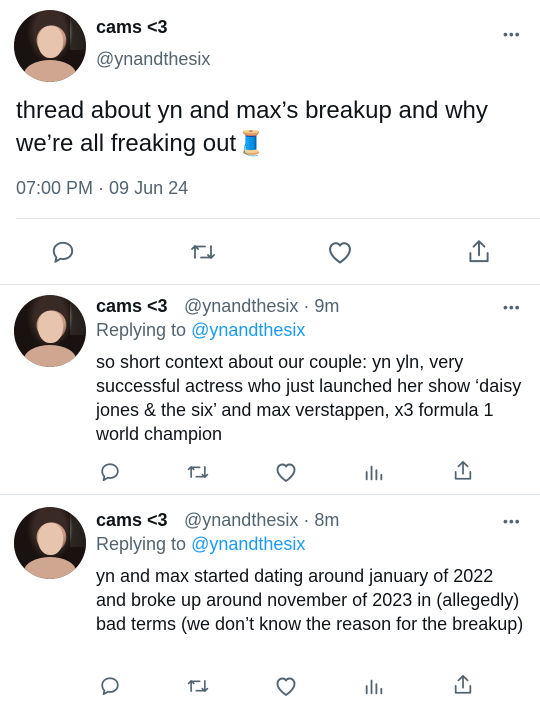 The width and height of the screenshot is (540, 710). I want to click on user-handle: @ynandthesix, so click(153, 59).